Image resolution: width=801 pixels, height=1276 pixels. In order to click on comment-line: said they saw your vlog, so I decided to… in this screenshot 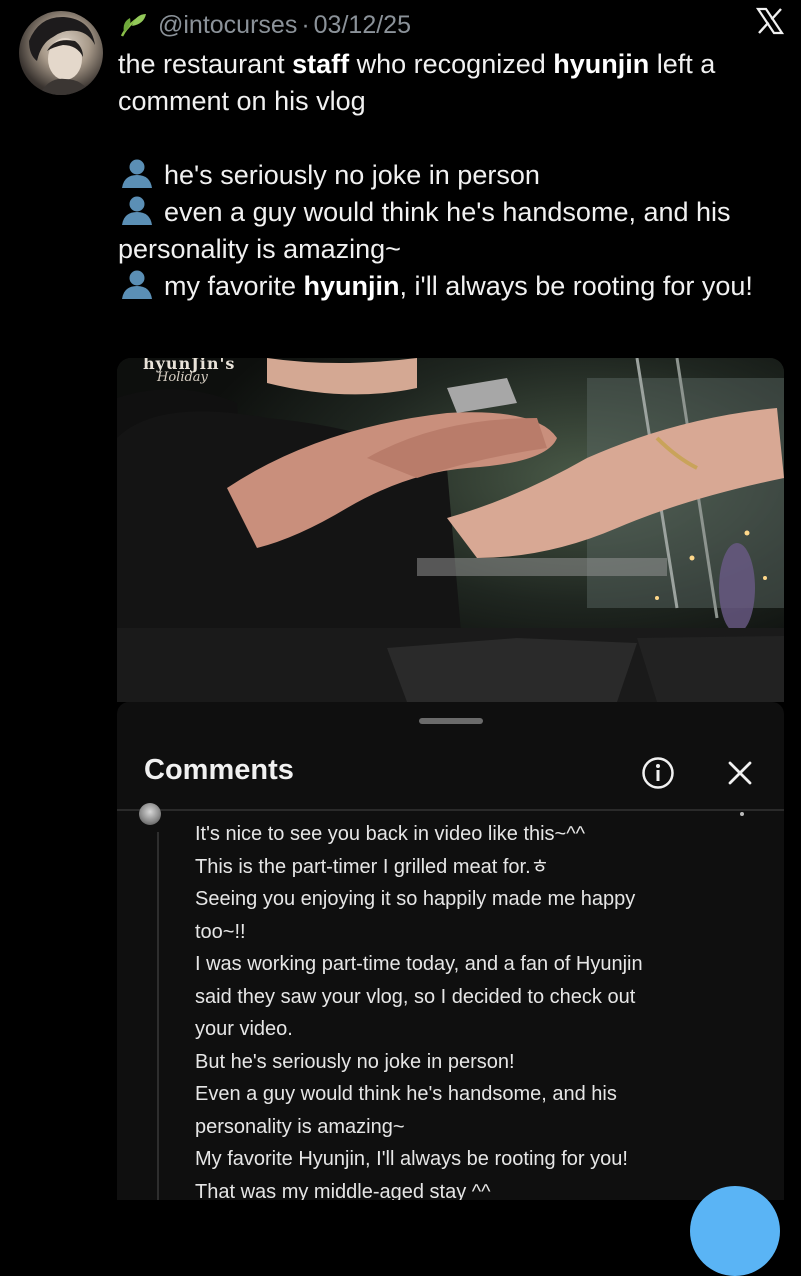, I will do `click(415, 996)`.